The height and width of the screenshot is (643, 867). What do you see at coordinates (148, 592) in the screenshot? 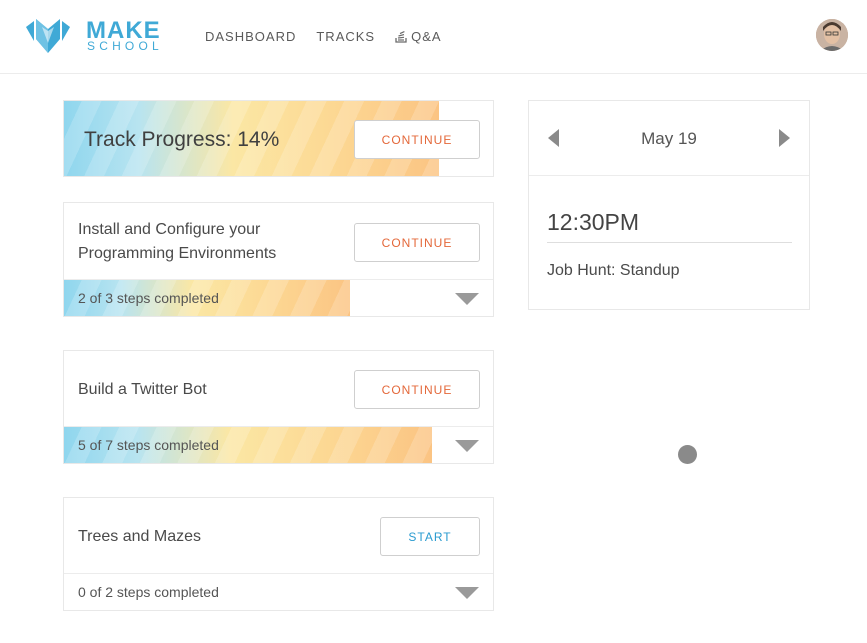
I see `lesson-steps-text: 0 of 2 steps completed` at bounding box center [148, 592].